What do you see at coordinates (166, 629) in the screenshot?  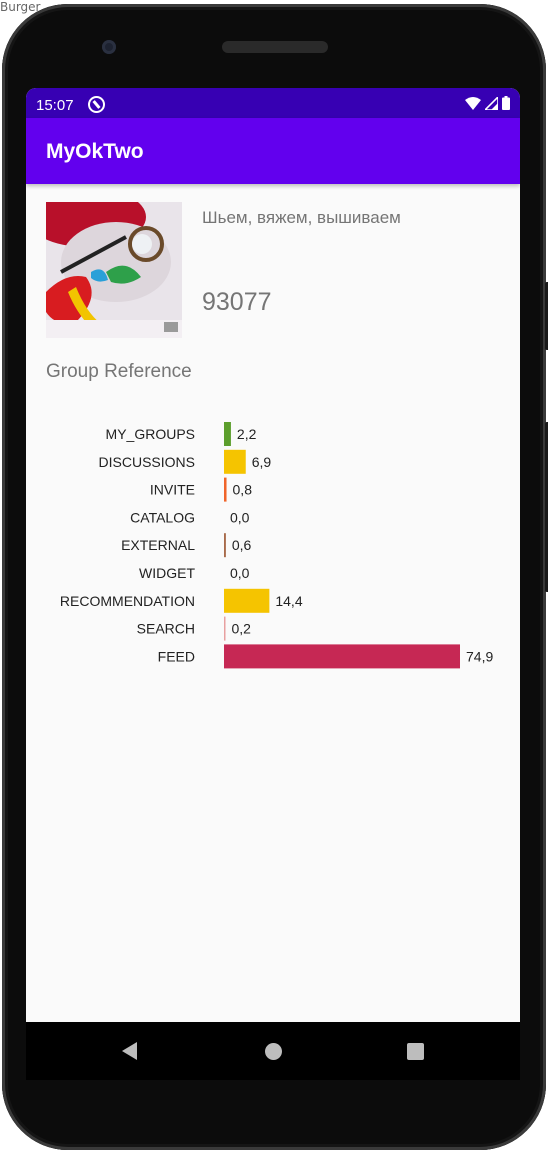 I see `category-label-search: SEARCH` at bounding box center [166, 629].